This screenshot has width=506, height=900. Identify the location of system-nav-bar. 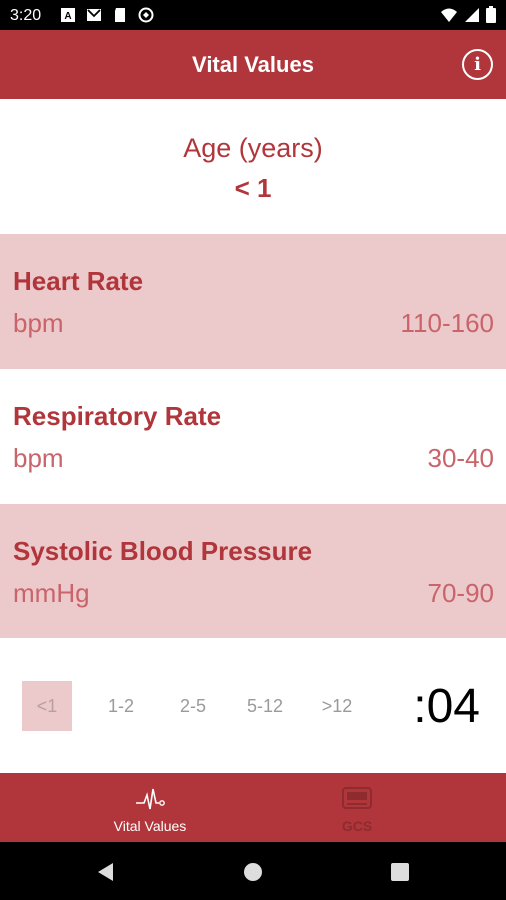
(253, 871).